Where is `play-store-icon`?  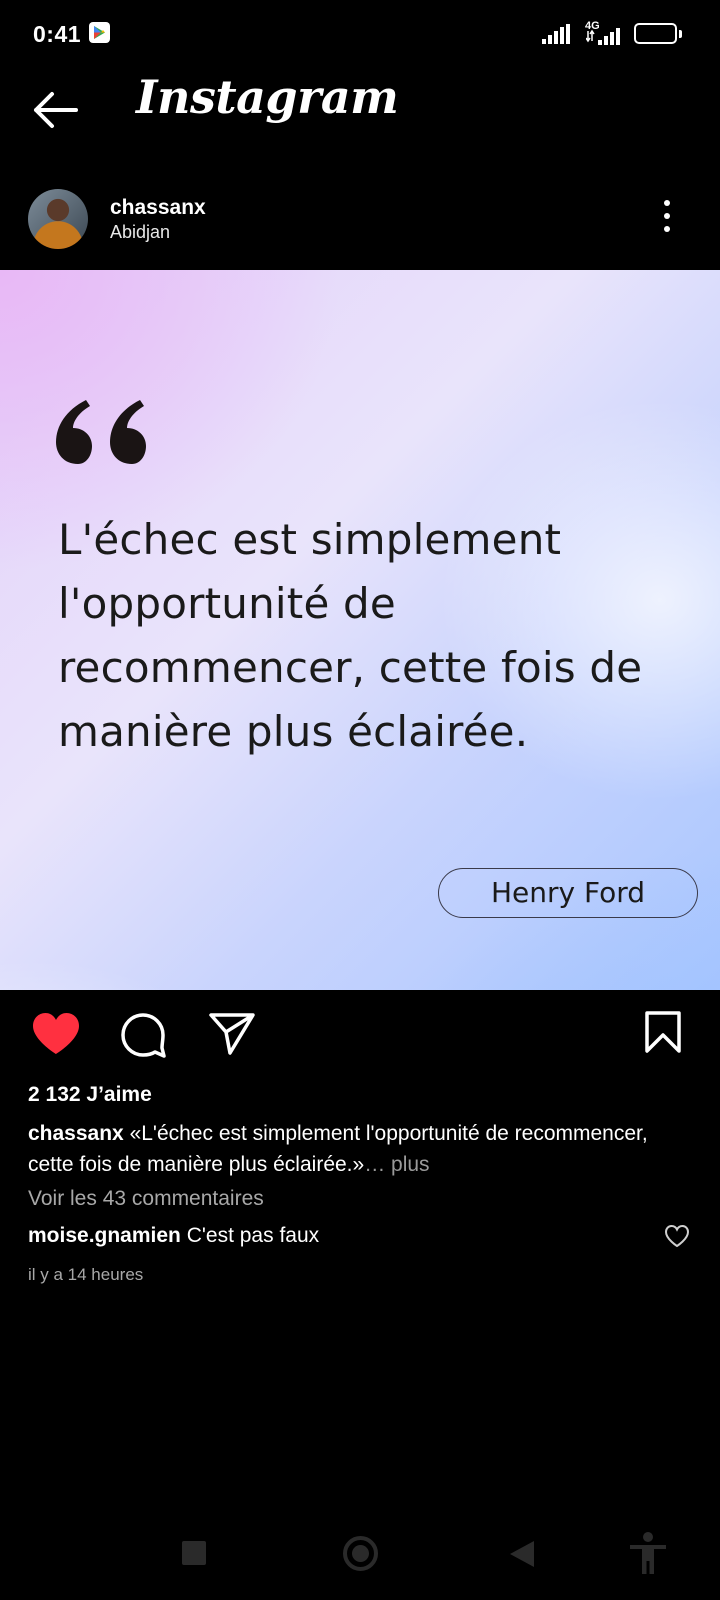 play-store-icon is located at coordinates (99, 32).